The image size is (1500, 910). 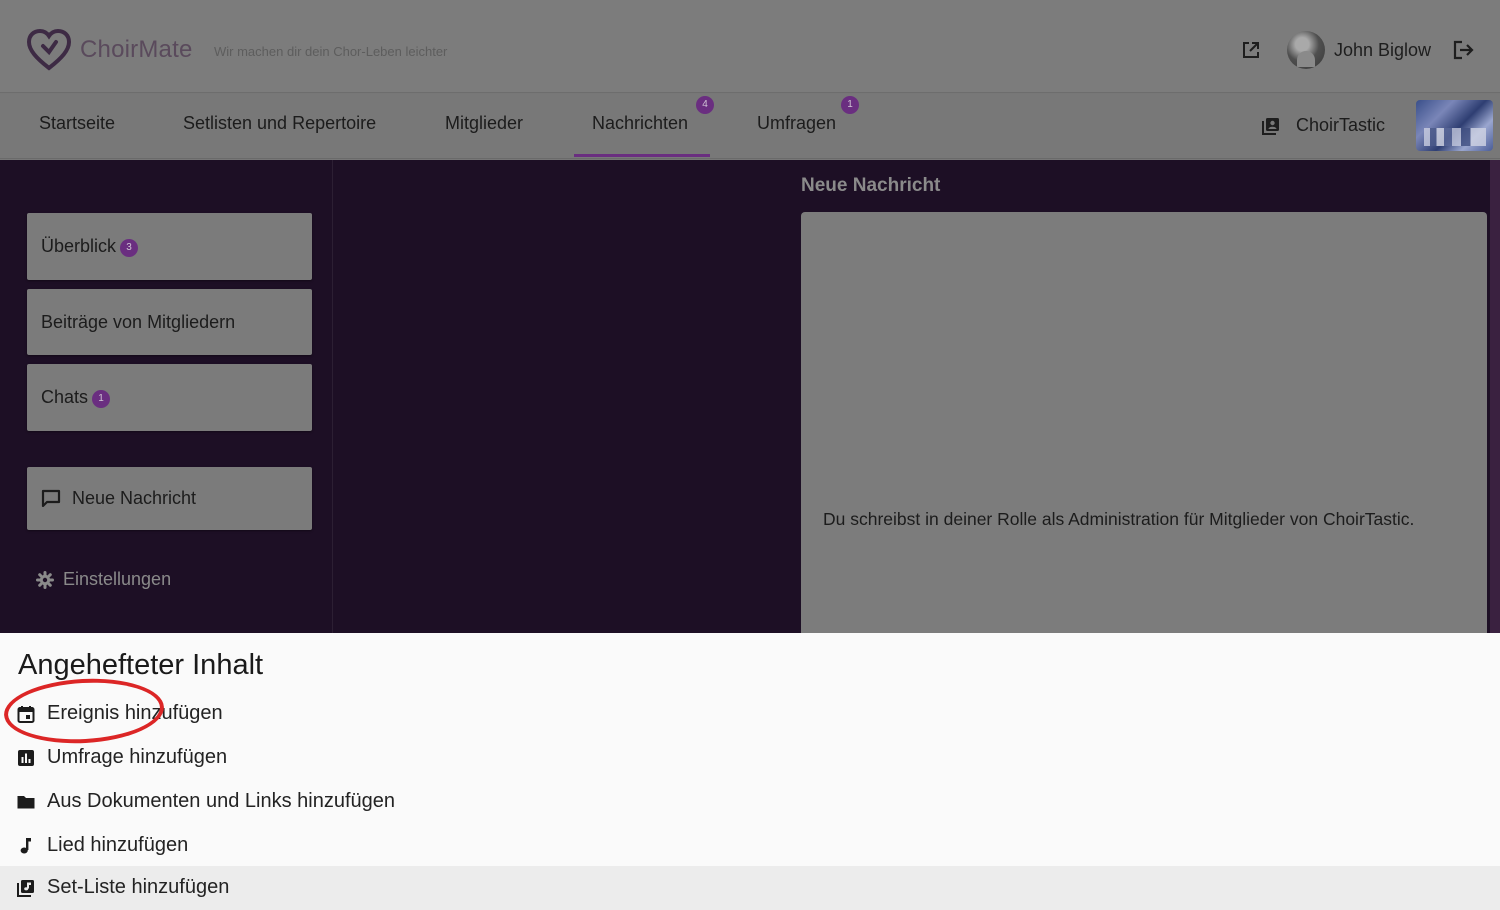 What do you see at coordinates (750, 888) in the screenshot?
I see `add-setlist-item: Set-Liste hinzufügen` at bounding box center [750, 888].